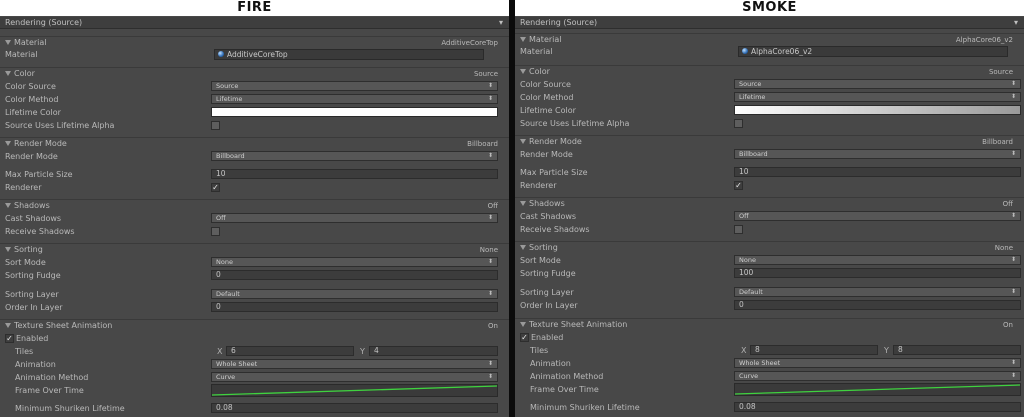 The height and width of the screenshot is (417, 1024). I want to click on color-source-label: Color Source, so click(545, 84).